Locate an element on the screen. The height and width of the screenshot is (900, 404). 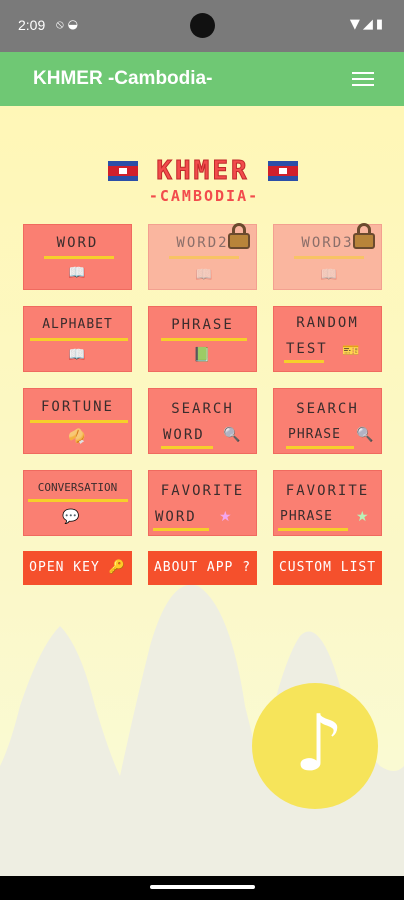
about-app-label: ABOUT APP is located at coordinates (193, 567).